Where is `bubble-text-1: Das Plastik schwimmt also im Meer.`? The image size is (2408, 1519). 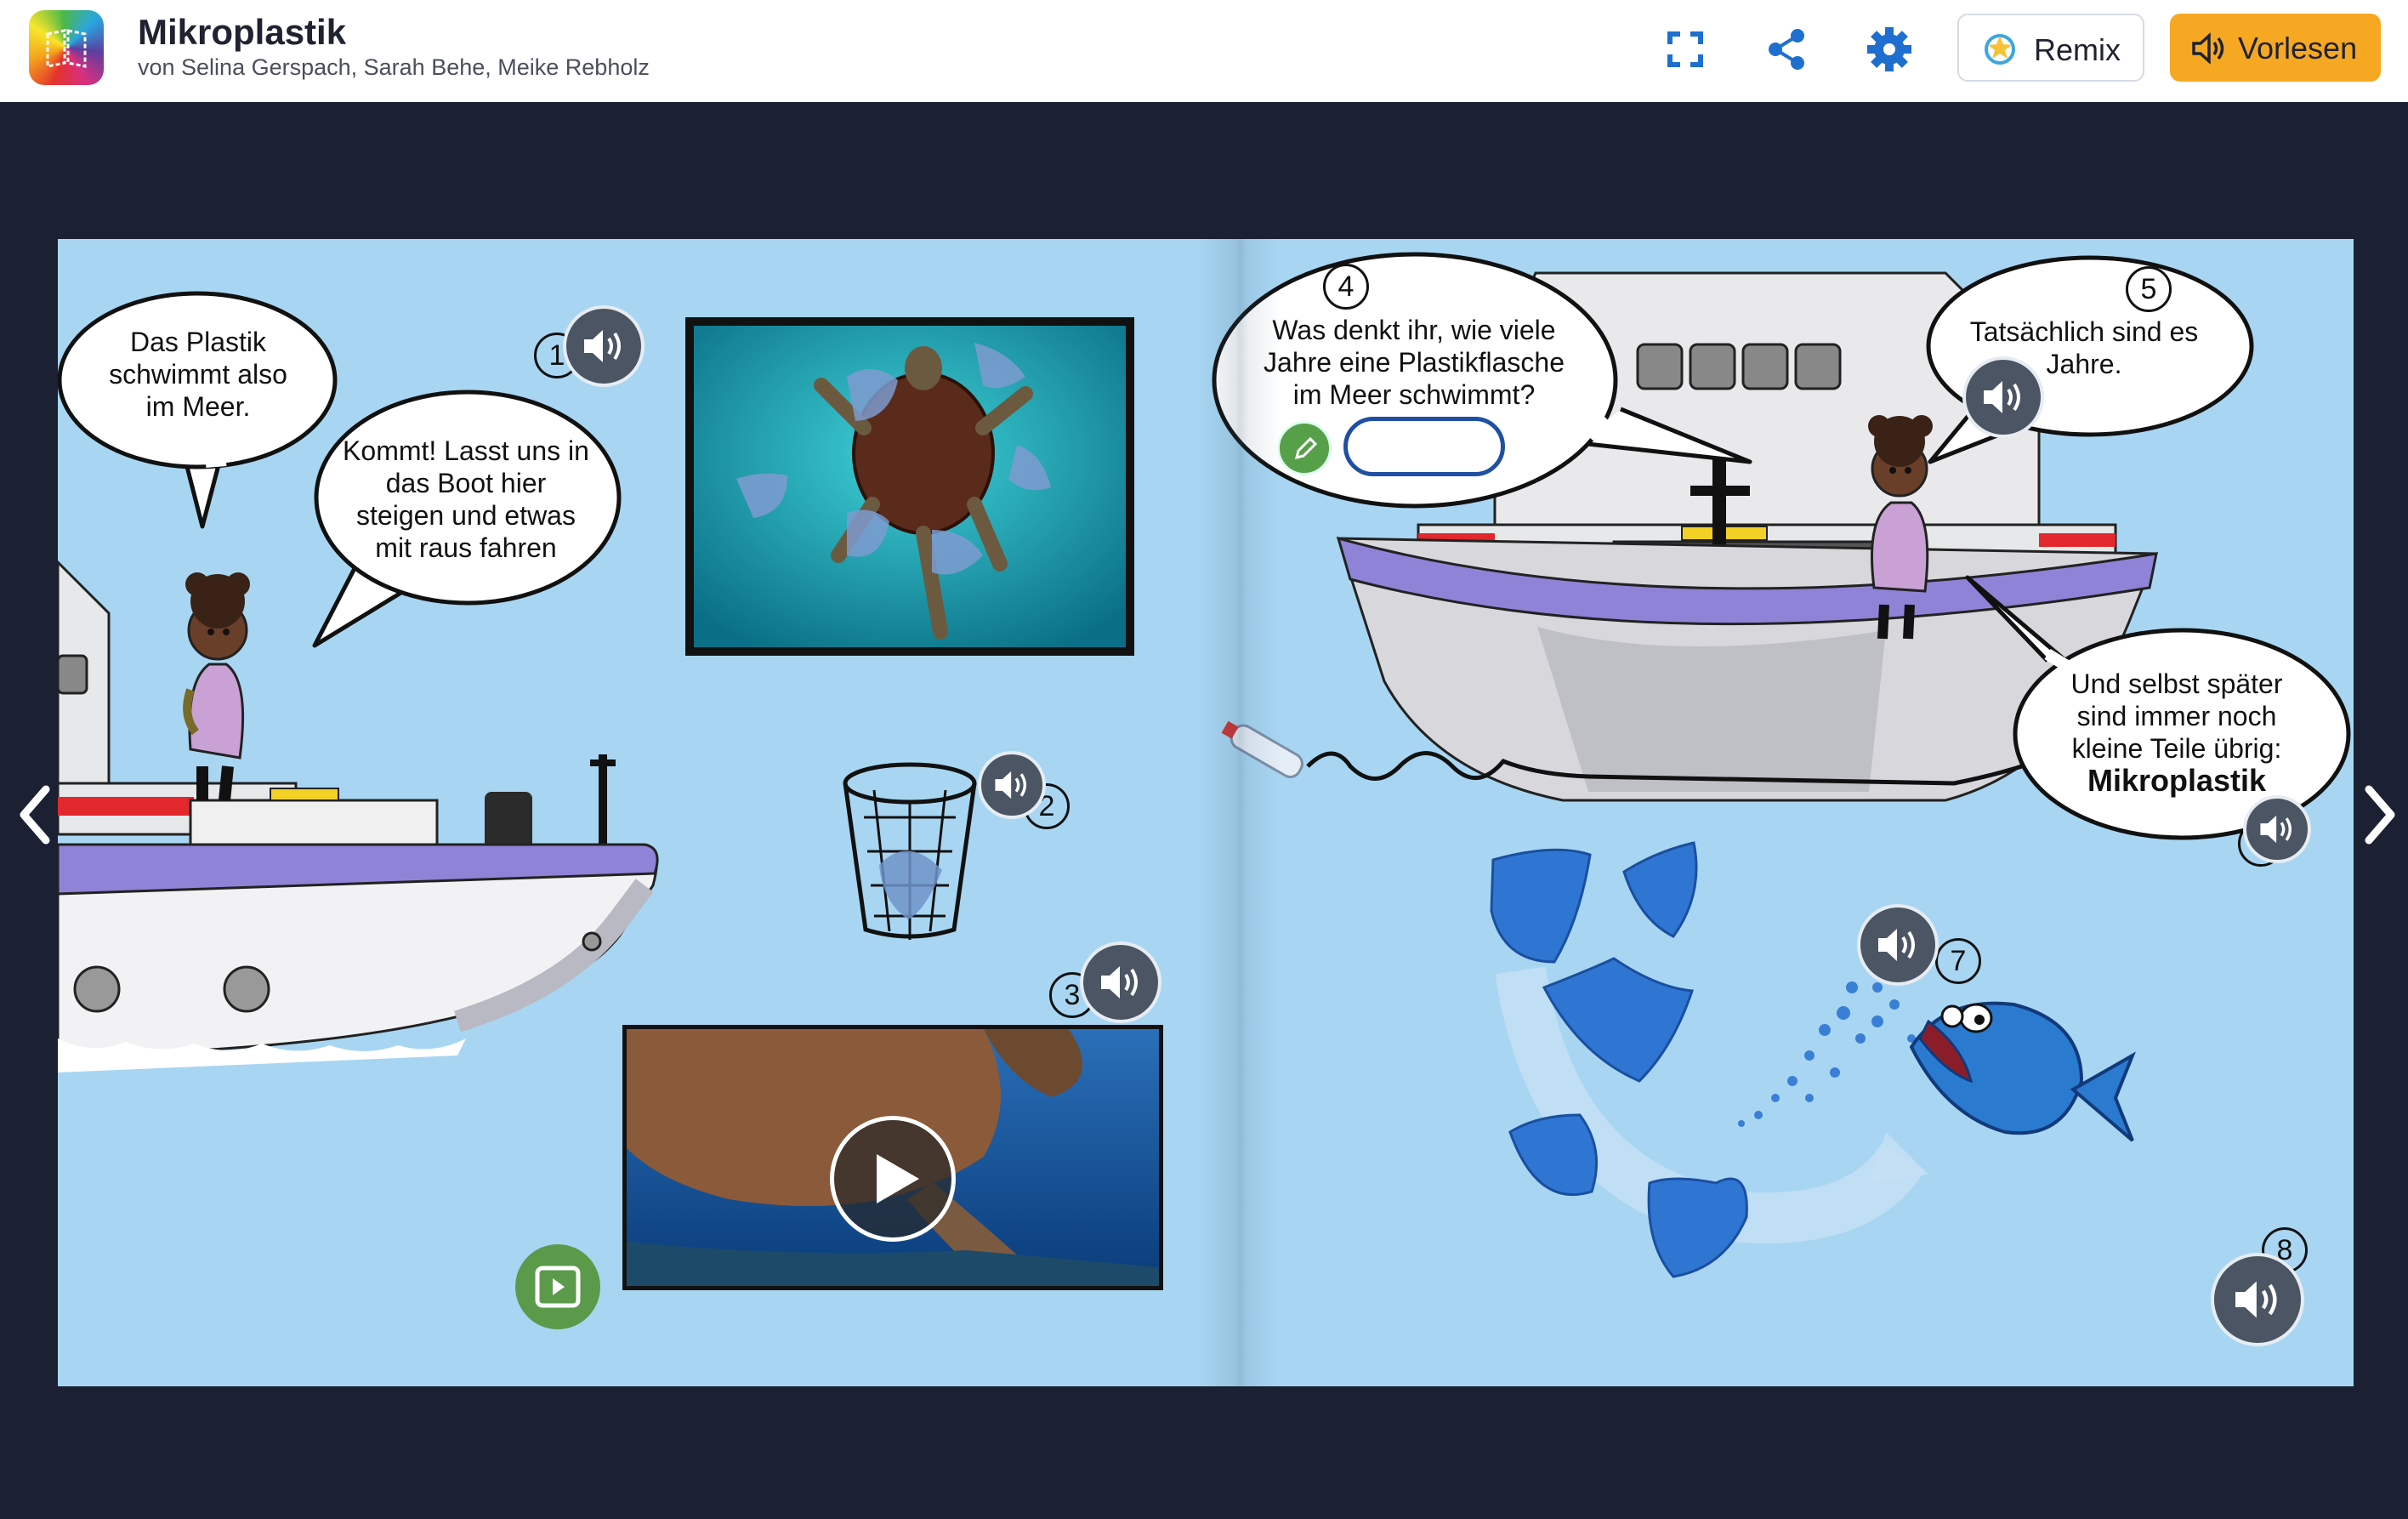 bubble-text-1: Das Plastik schwimmt also im Meer. is located at coordinates (198, 375).